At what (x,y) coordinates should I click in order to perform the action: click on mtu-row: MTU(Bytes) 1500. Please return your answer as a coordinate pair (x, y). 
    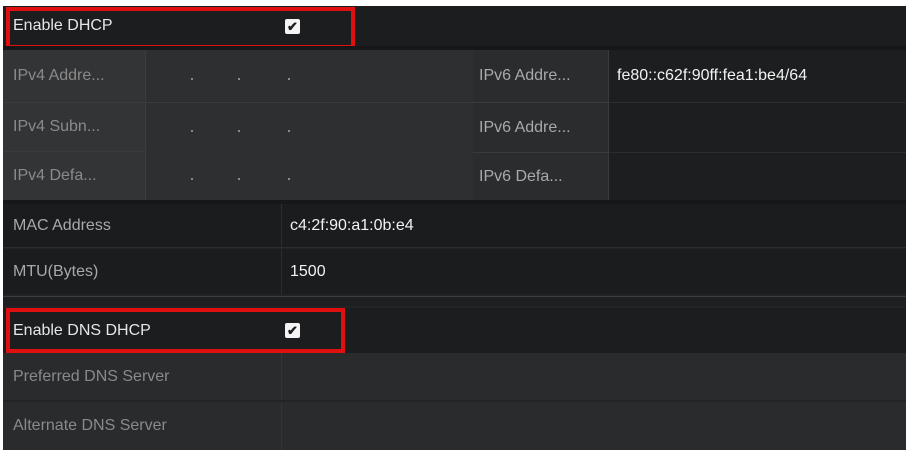
    Looking at the image, I should click on (454, 271).